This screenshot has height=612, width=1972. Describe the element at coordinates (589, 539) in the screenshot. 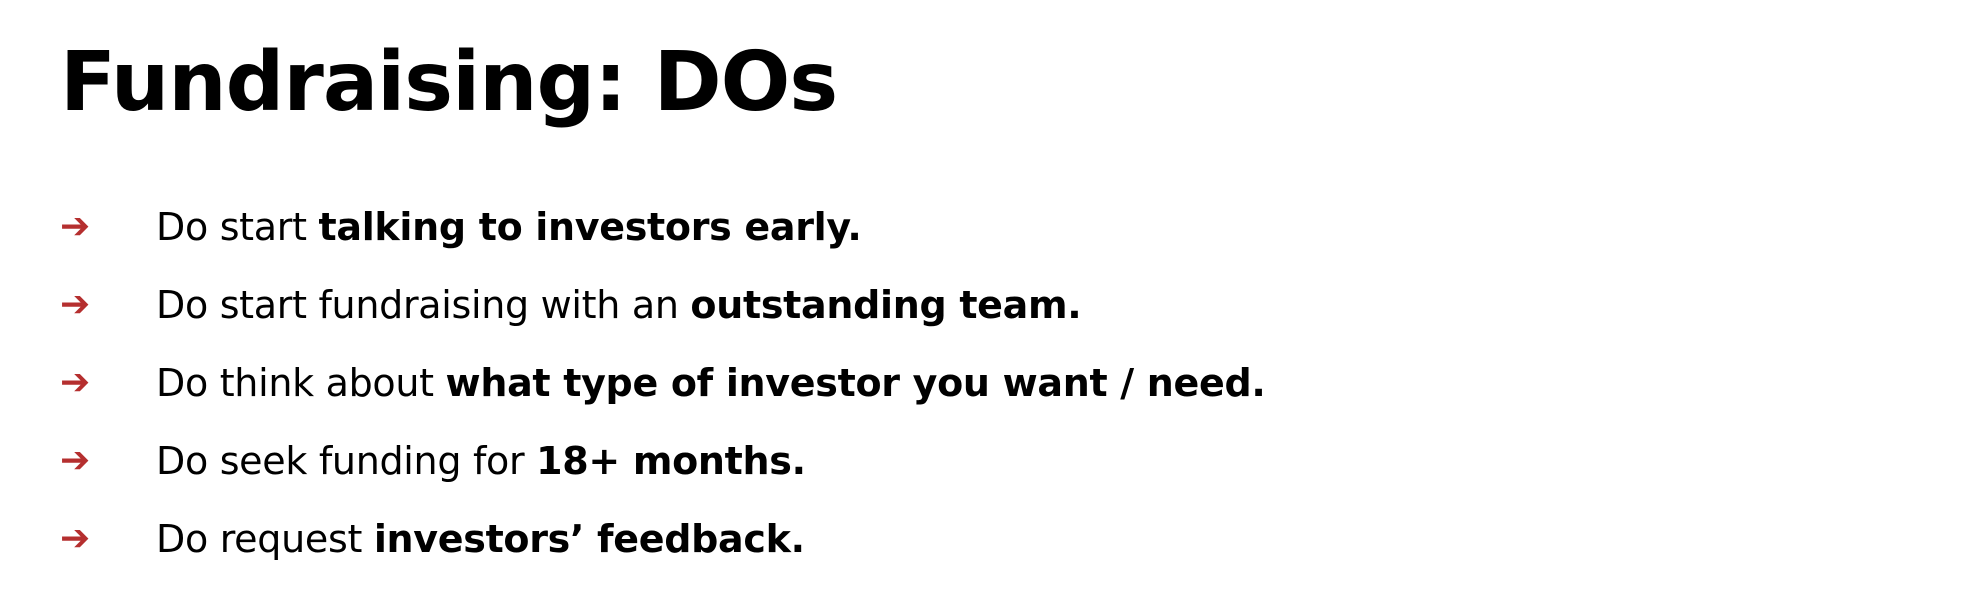

I see `bullet-bold-text: investors’ feedback.` at that location.